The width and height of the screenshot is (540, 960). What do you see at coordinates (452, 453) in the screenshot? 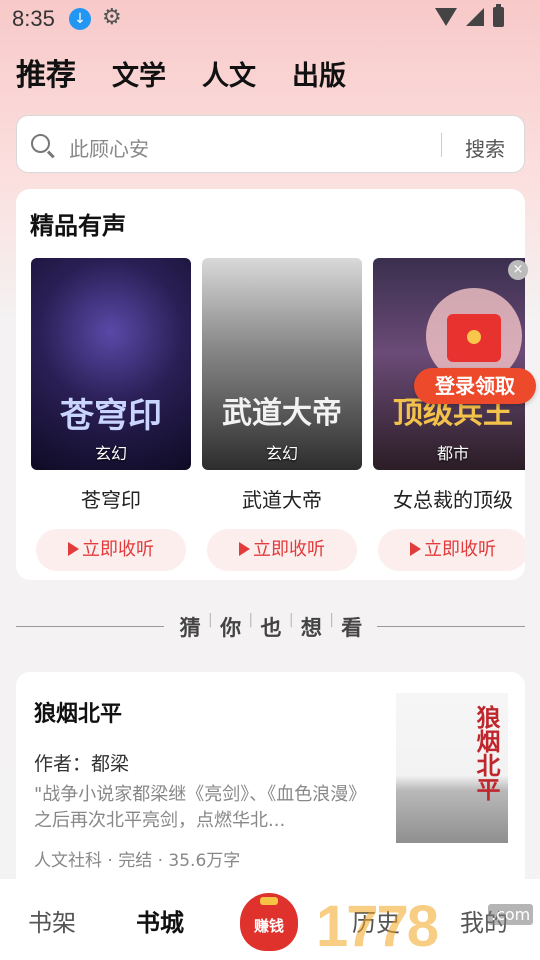
I see `genre-label: 都市` at bounding box center [452, 453].